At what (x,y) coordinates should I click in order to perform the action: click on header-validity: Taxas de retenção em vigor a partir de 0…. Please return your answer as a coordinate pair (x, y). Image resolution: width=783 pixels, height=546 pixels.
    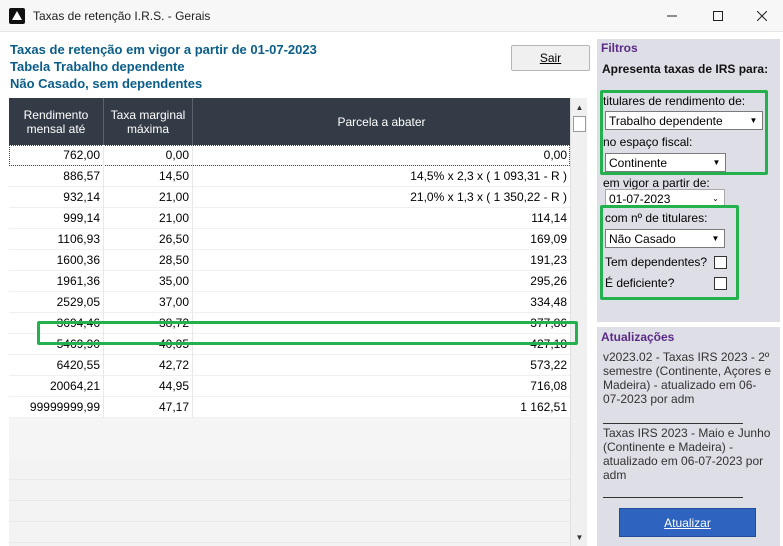
    Looking at the image, I should click on (163, 49).